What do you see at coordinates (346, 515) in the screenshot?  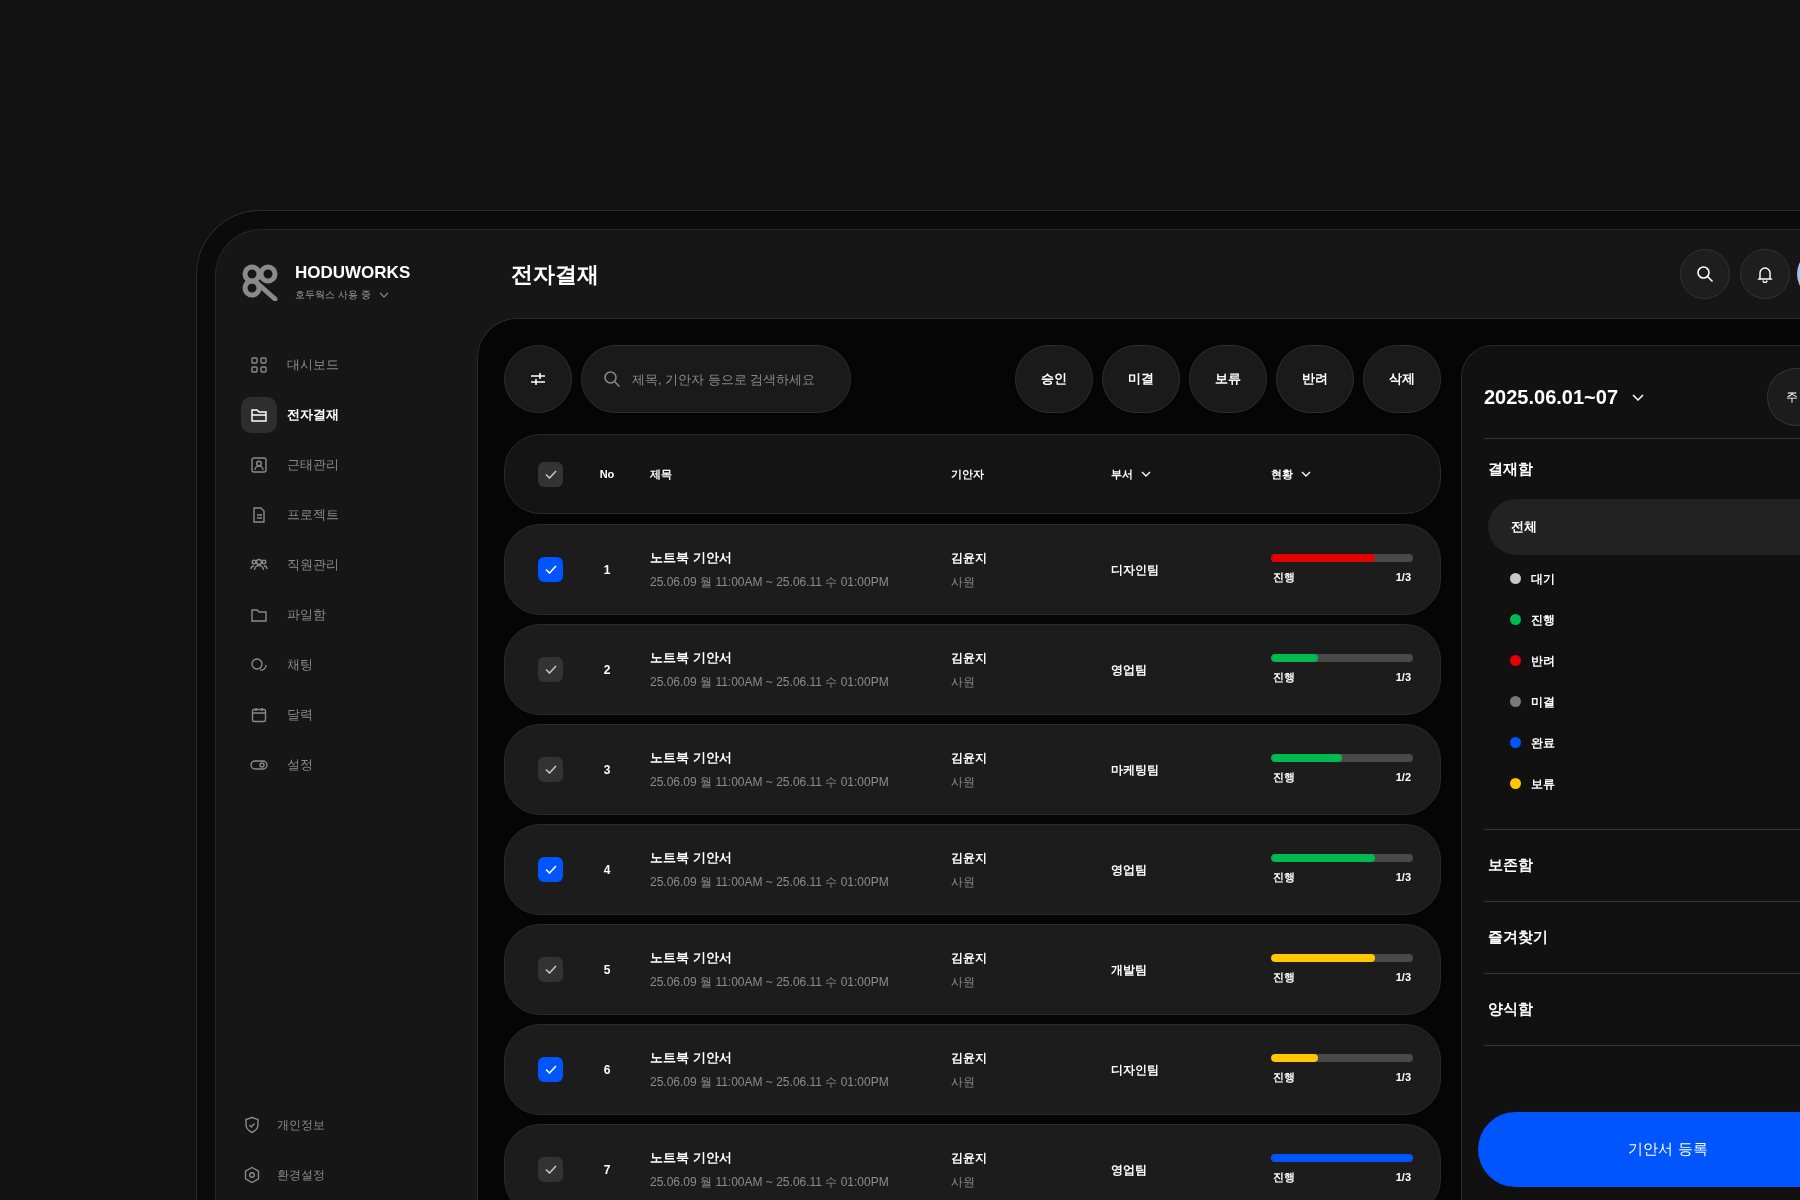 I see `nav-item: 프로젝트` at bounding box center [346, 515].